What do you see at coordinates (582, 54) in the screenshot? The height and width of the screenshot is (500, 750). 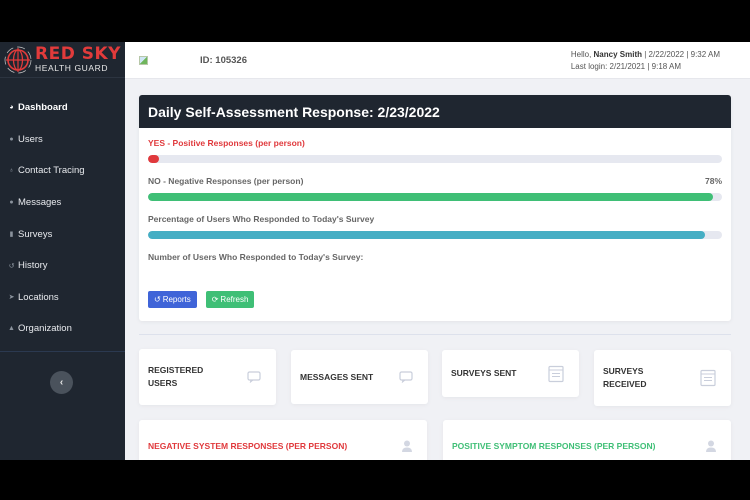 I see `greeting-prefix: Hello,` at bounding box center [582, 54].